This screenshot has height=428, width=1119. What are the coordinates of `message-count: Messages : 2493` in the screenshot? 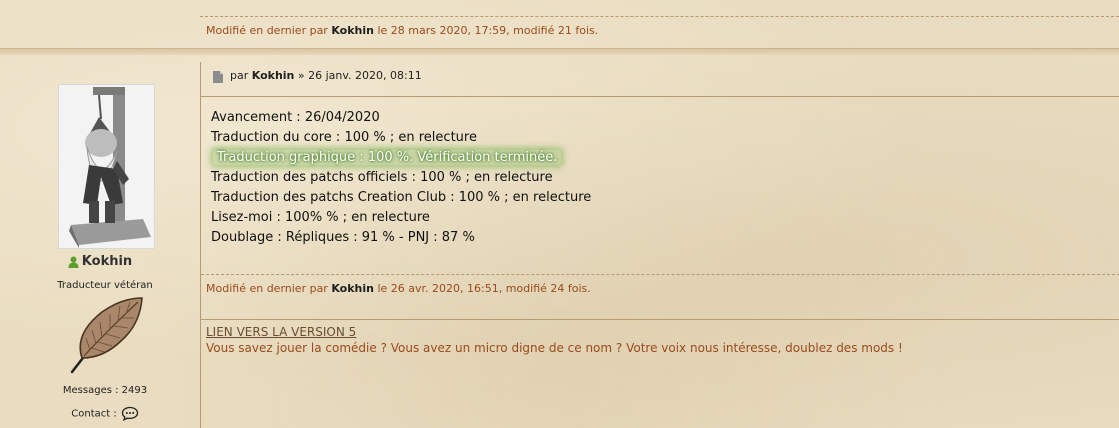 It's located at (105, 390).